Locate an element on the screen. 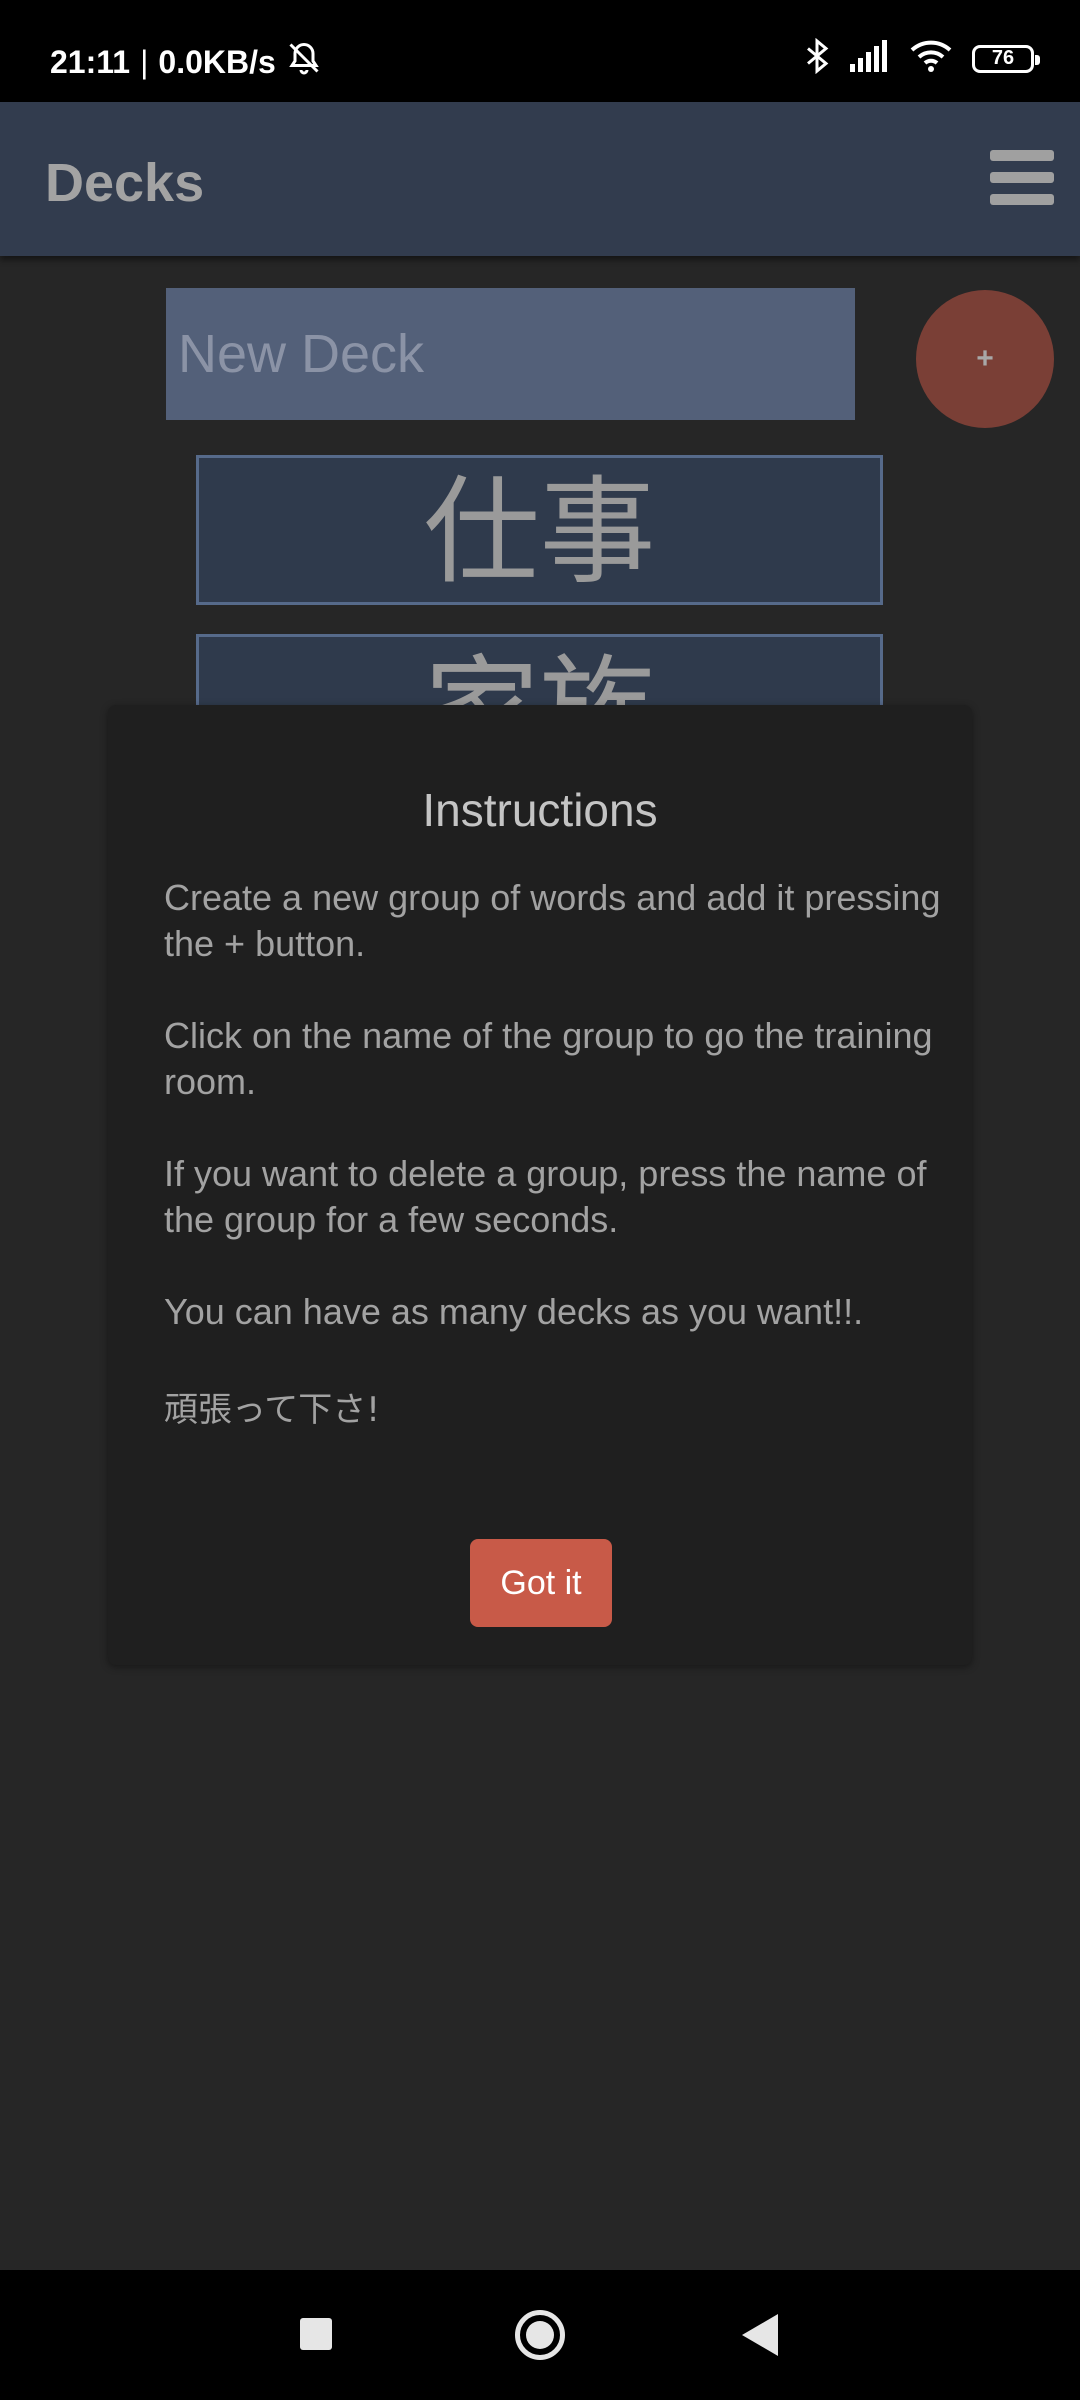  page-title: Decks is located at coordinates (125, 183).